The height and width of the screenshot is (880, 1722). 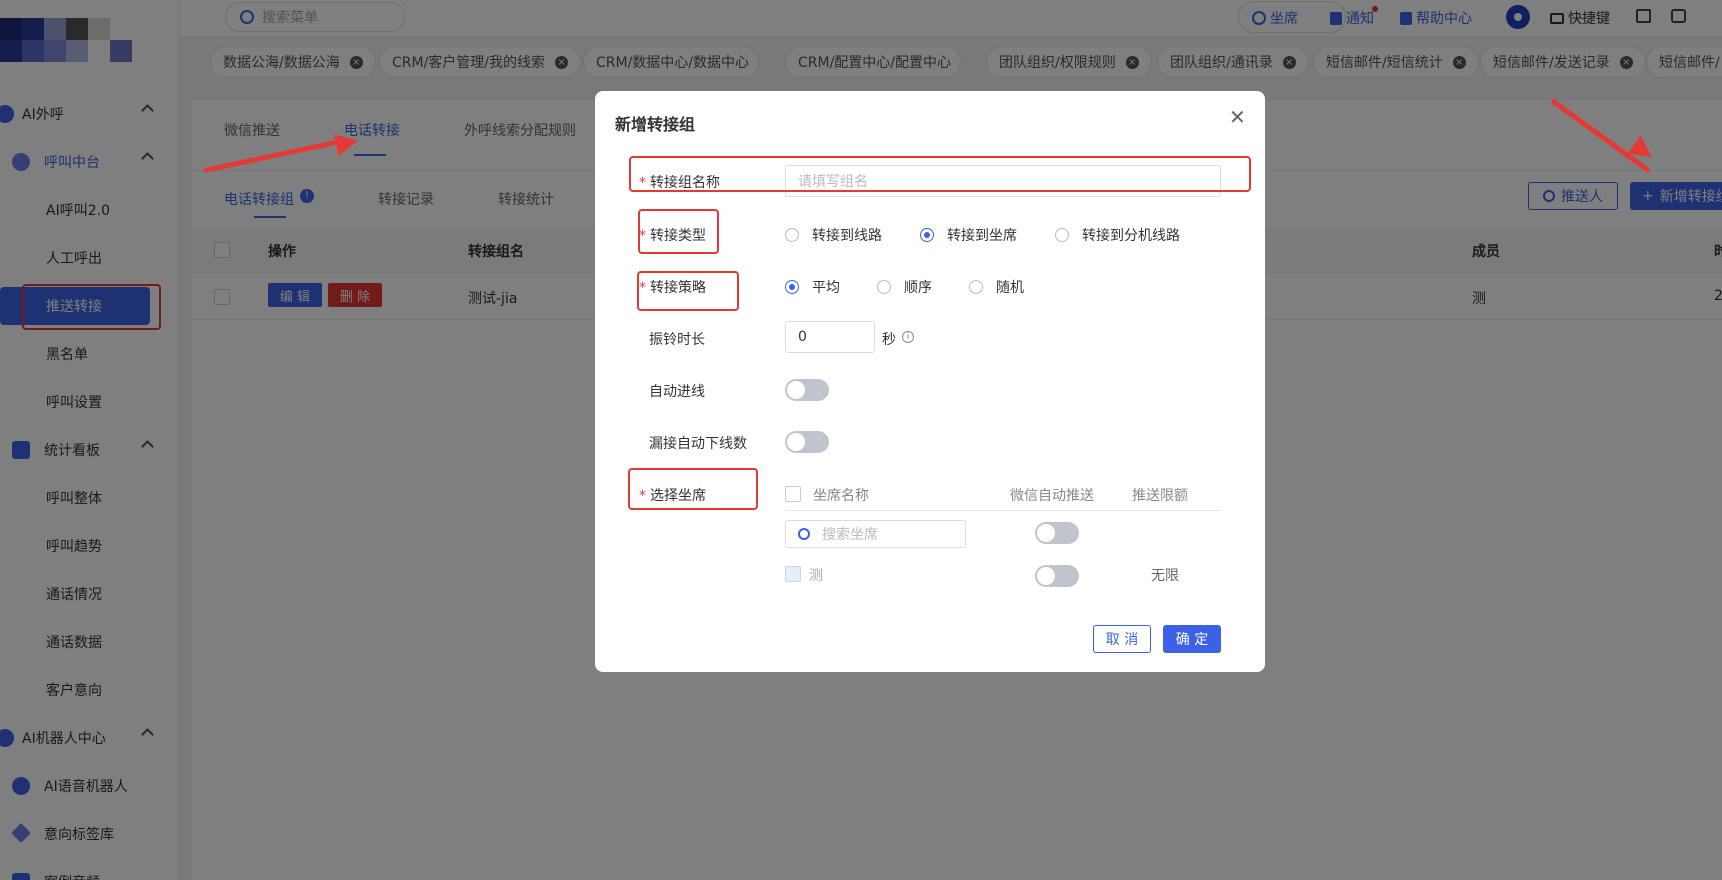 What do you see at coordinates (982, 236) in the screenshot?
I see `radio-label: 转接到坐席` at bounding box center [982, 236].